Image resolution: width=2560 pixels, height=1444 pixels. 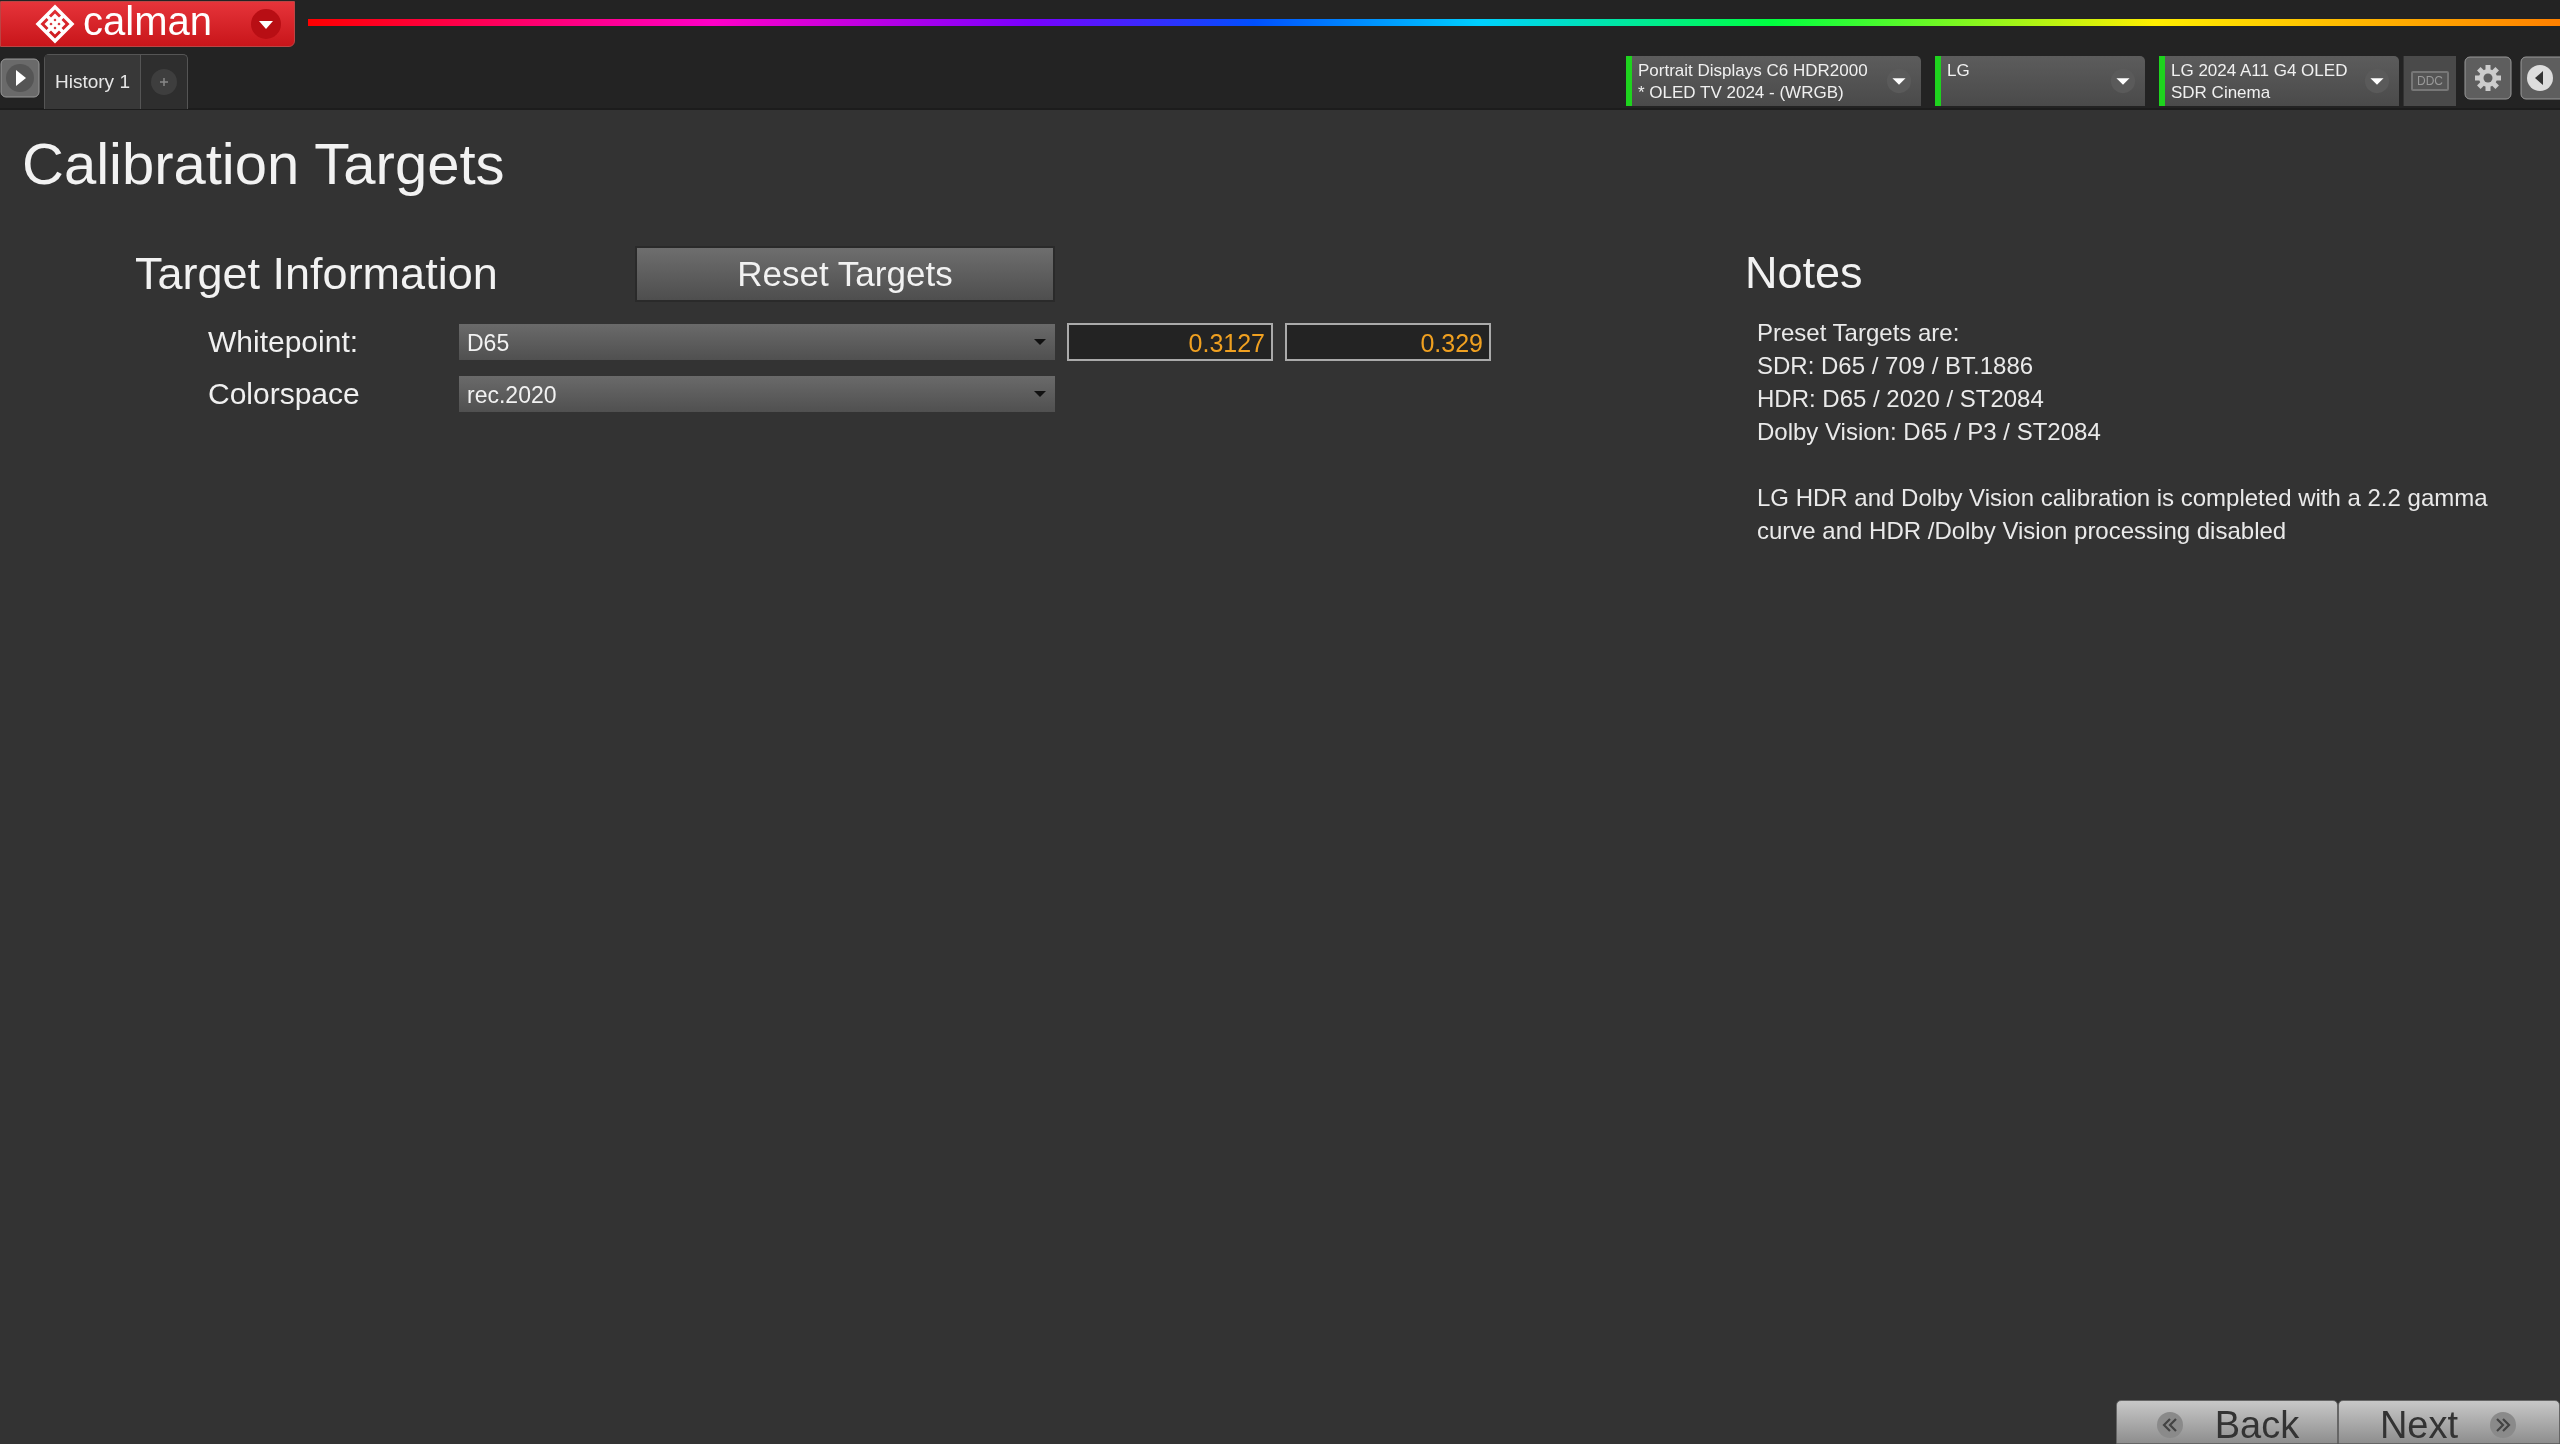 What do you see at coordinates (1804, 272) in the screenshot?
I see `notes-title: Notes` at bounding box center [1804, 272].